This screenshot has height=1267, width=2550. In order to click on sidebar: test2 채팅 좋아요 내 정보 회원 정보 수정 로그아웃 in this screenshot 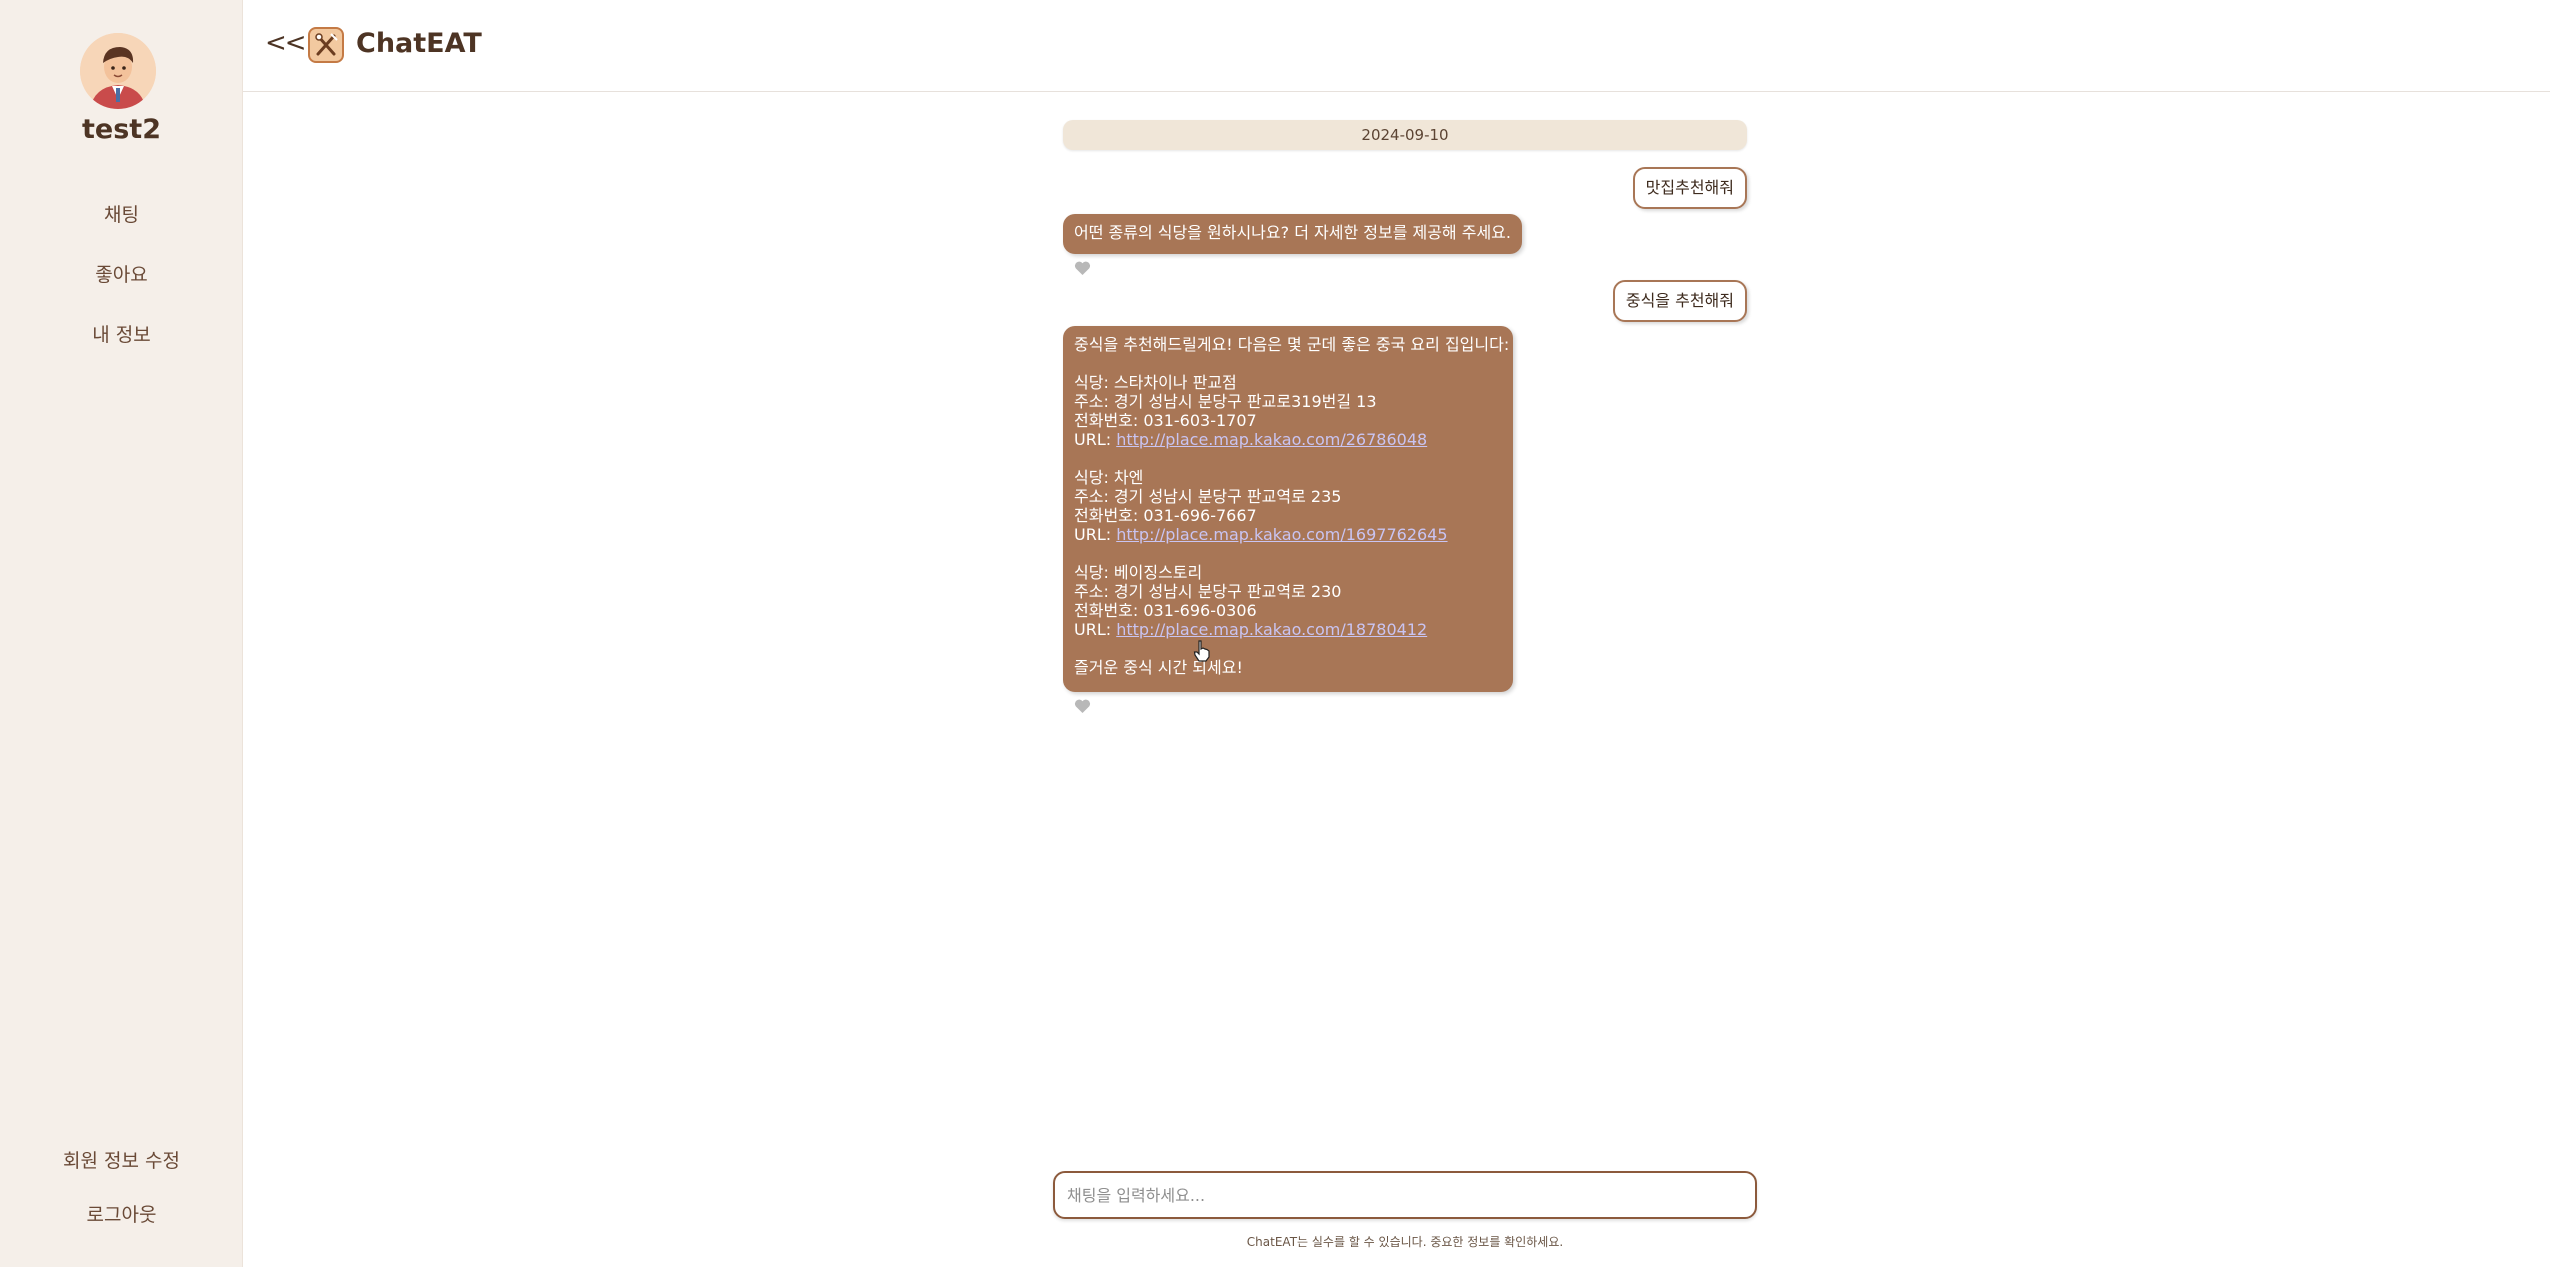, I will do `click(121, 633)`.